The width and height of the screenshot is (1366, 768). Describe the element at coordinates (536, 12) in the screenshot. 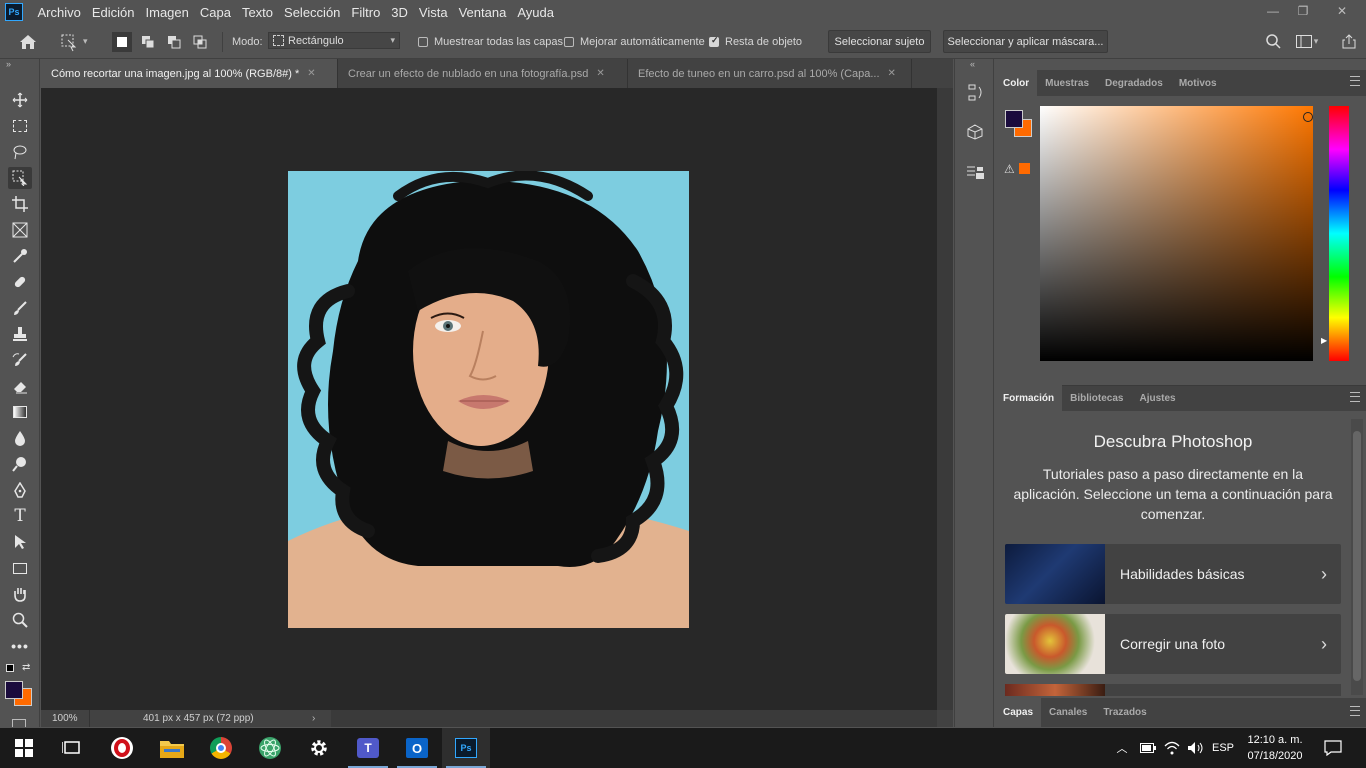

I see `menu-ayuda: Ayuda` at that location.